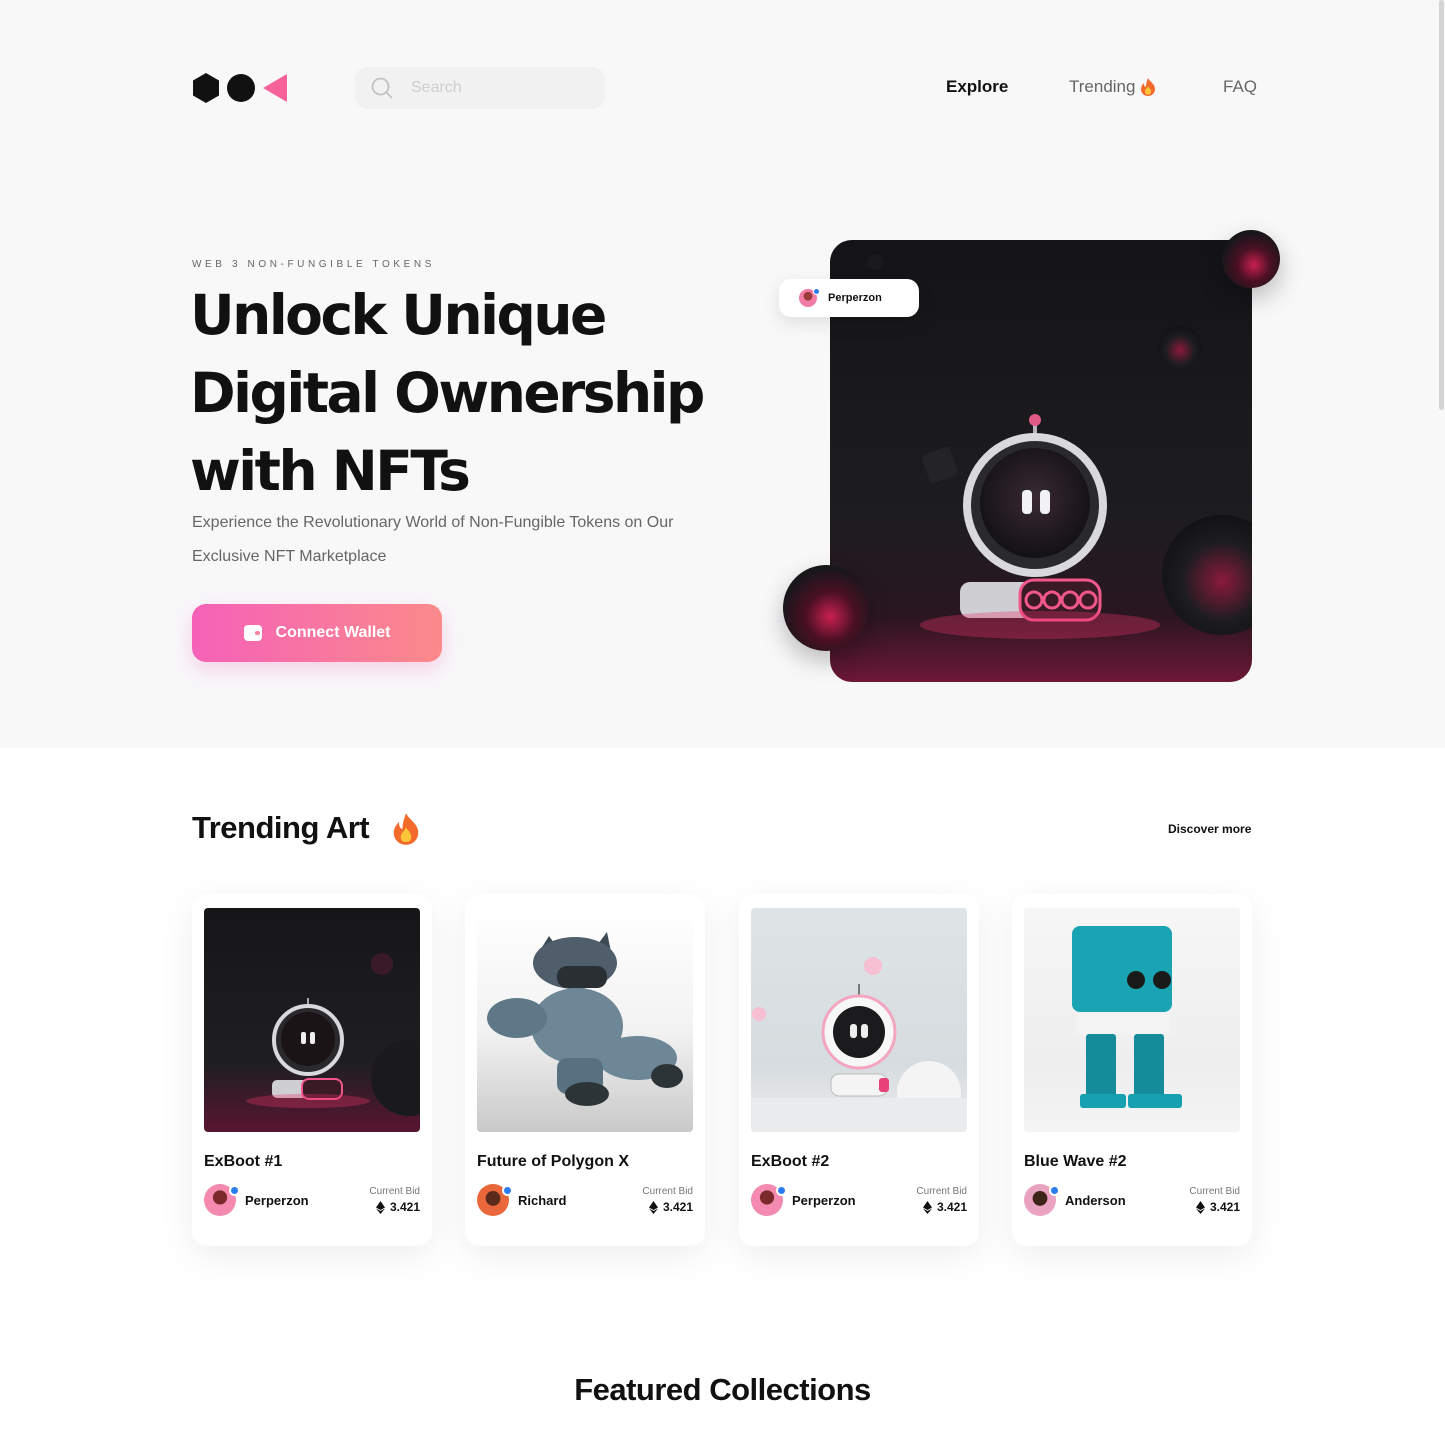 Image resolution: width=1445 pixels, height=1445 pixels. I want to click on discover-more-link: Discover more, so click(1209, 829).